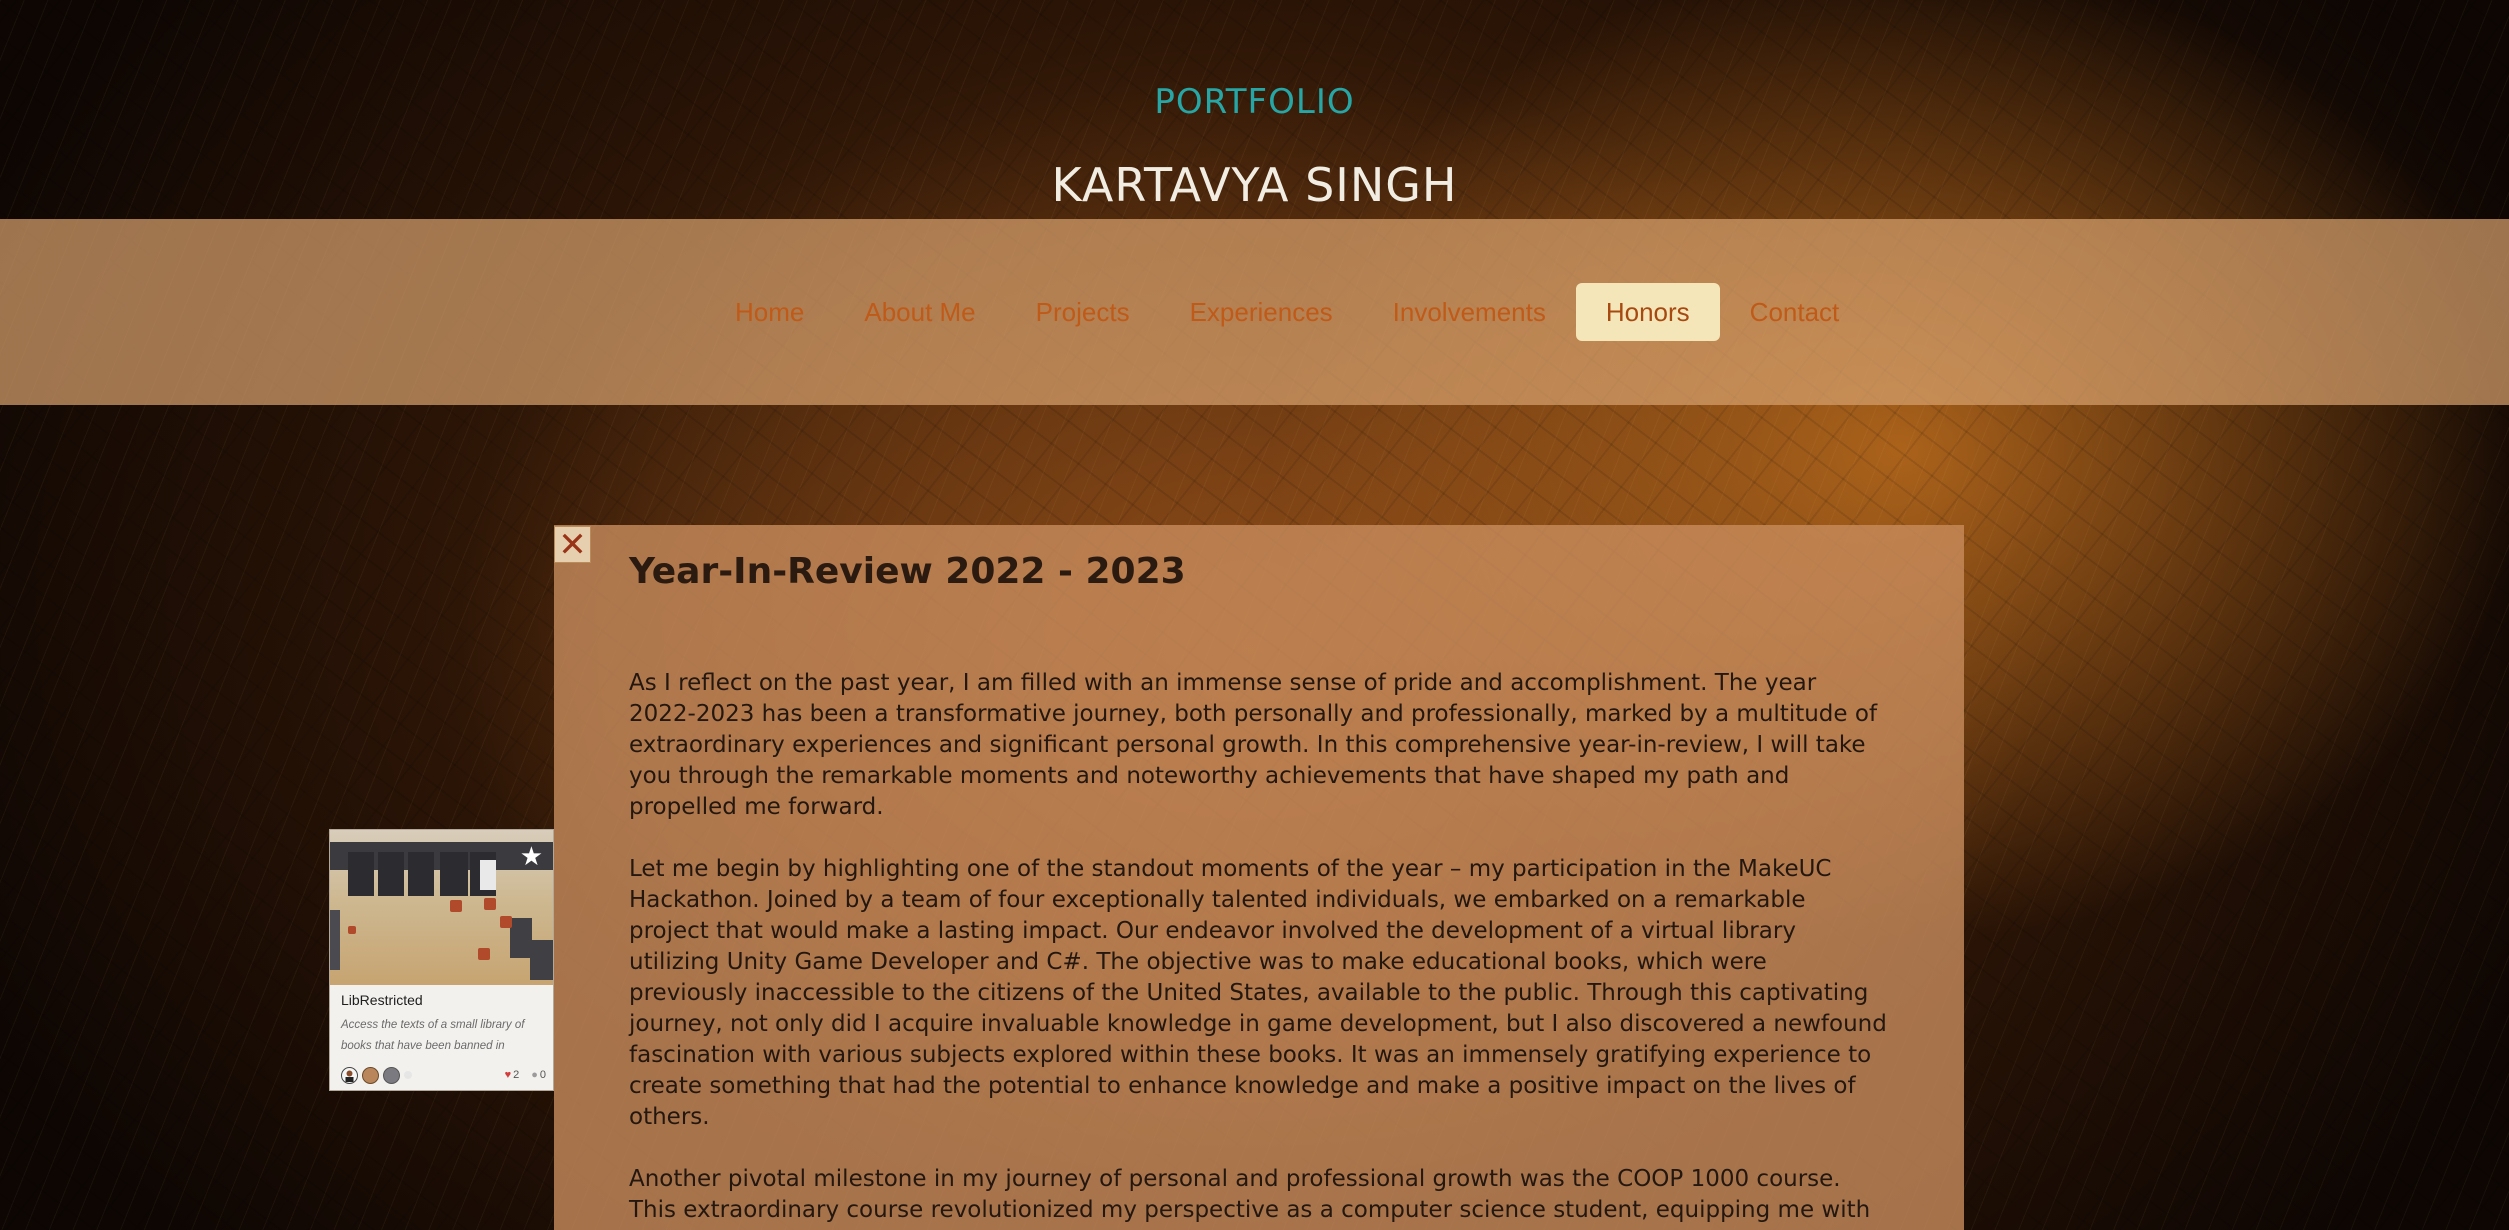 This screenshot has width=2509, height=1230. I want to click on close-button: ✕, so click(572, 544).